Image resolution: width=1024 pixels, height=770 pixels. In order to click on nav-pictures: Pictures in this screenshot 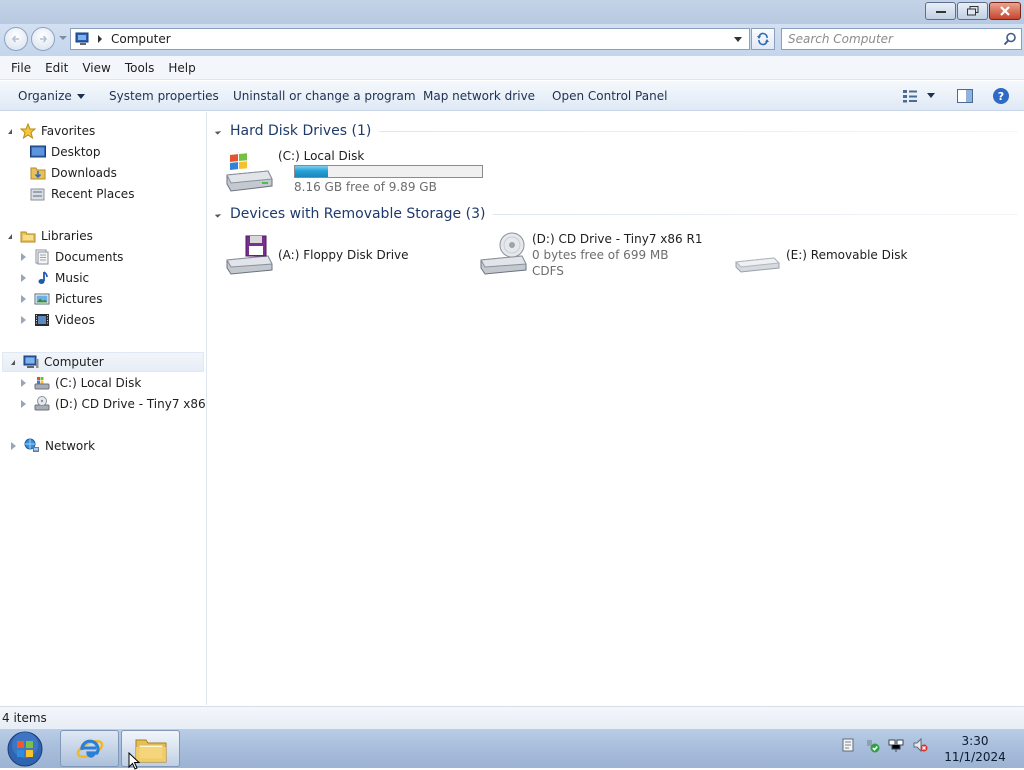, I will do `click(61, 299)`.